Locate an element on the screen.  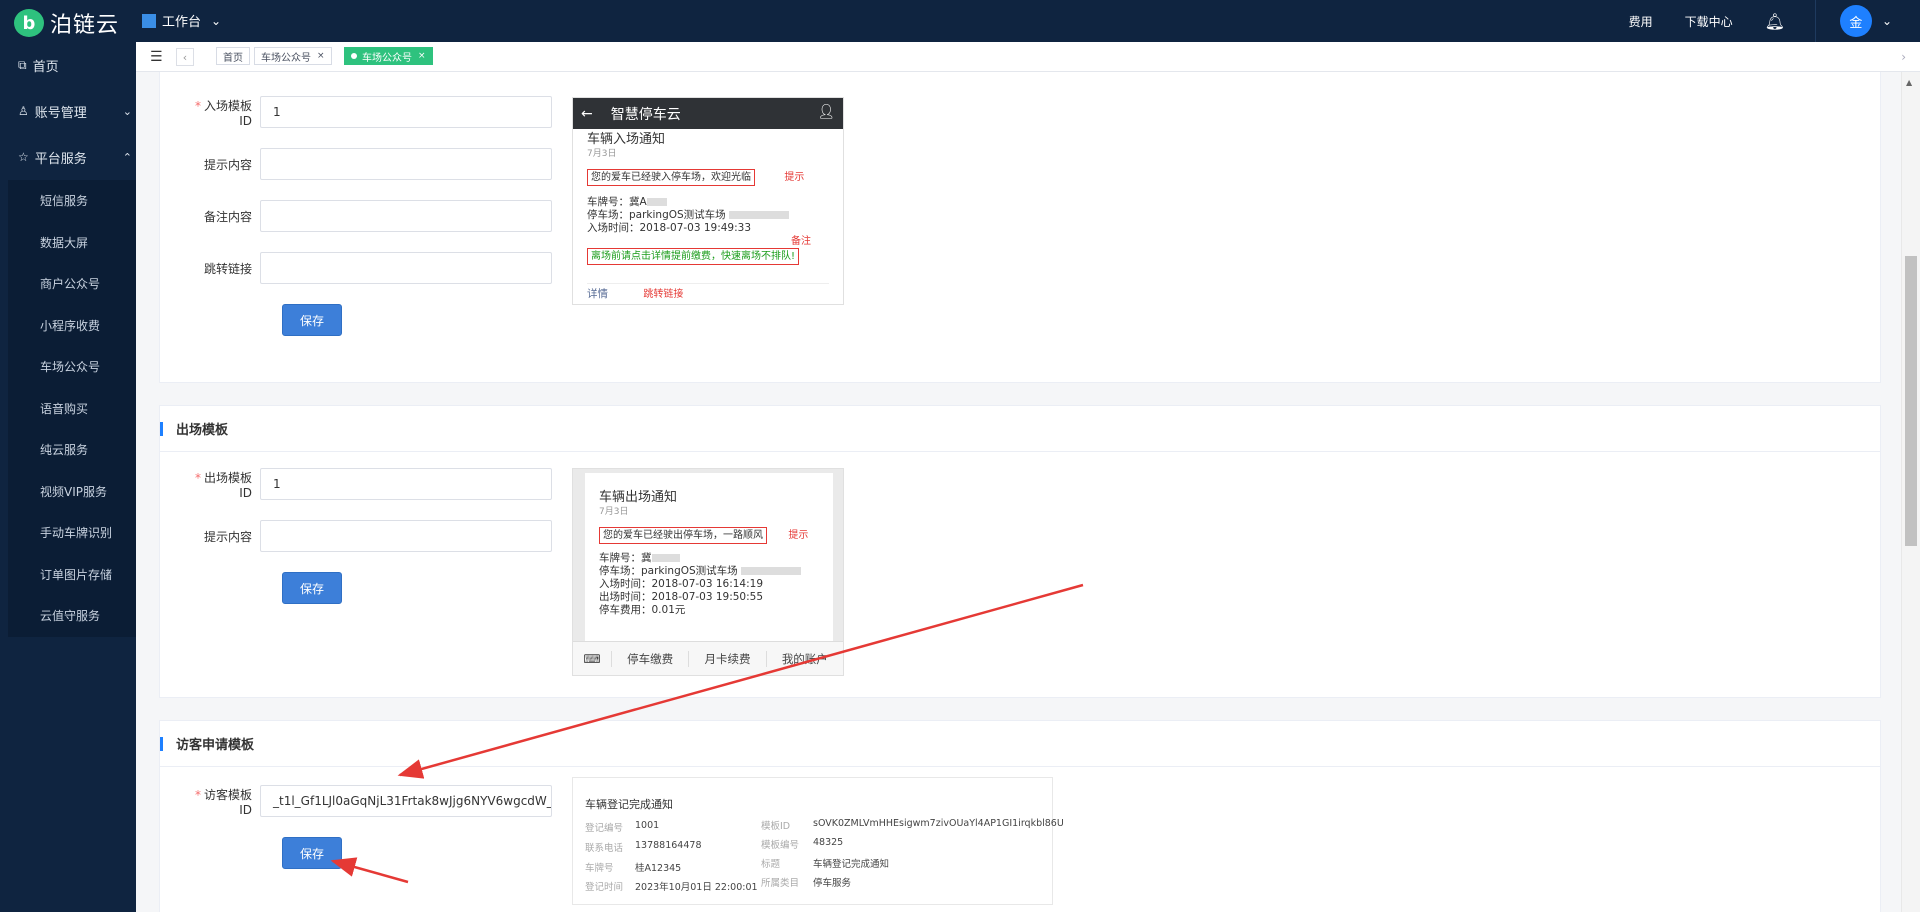
message-title: 车辆出场通知 is located at coordinates (638, 497).